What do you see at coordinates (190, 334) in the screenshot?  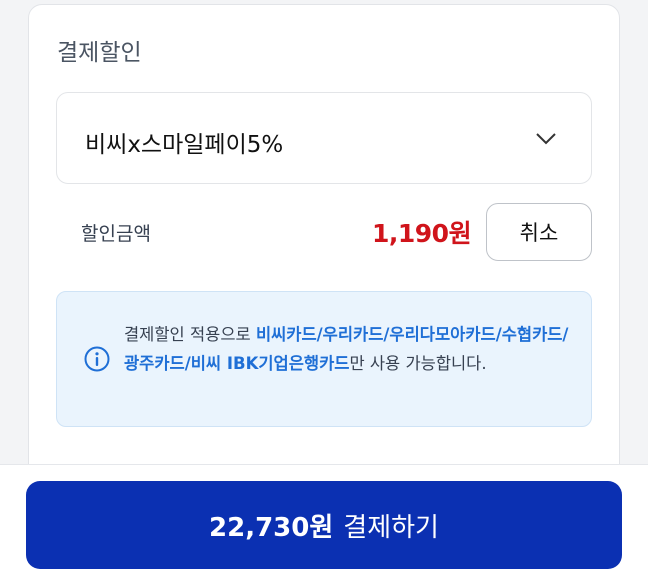 I see `notice-prefix: 결제할인 적용으로` at bounding box center [190, 334].